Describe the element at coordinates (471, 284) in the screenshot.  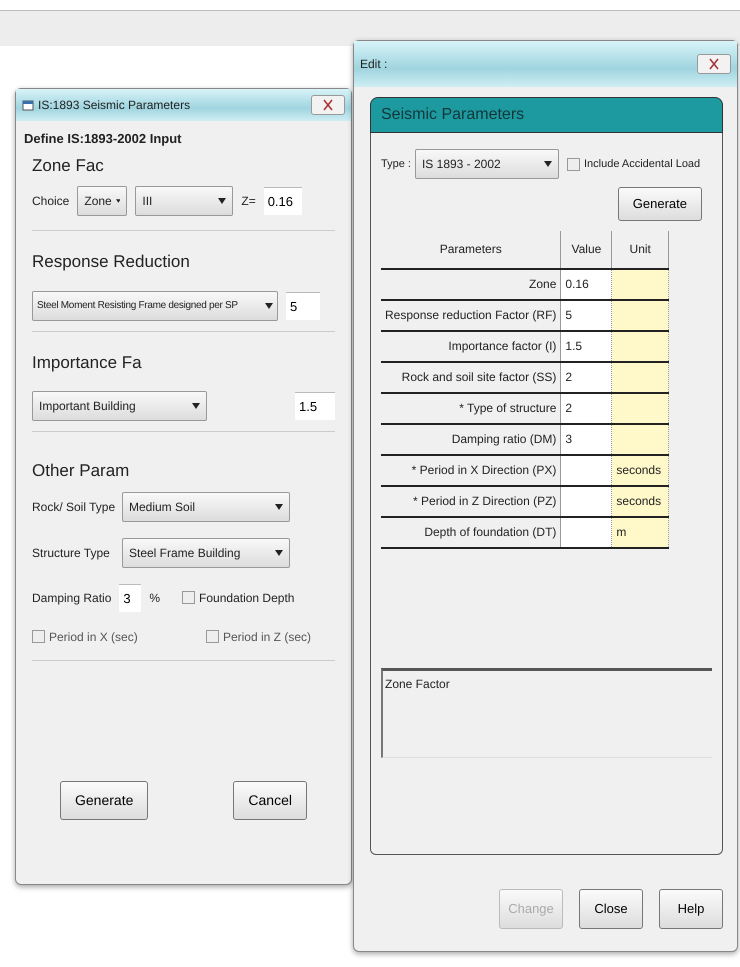
I see `parameter-cell: Zone` at that location.